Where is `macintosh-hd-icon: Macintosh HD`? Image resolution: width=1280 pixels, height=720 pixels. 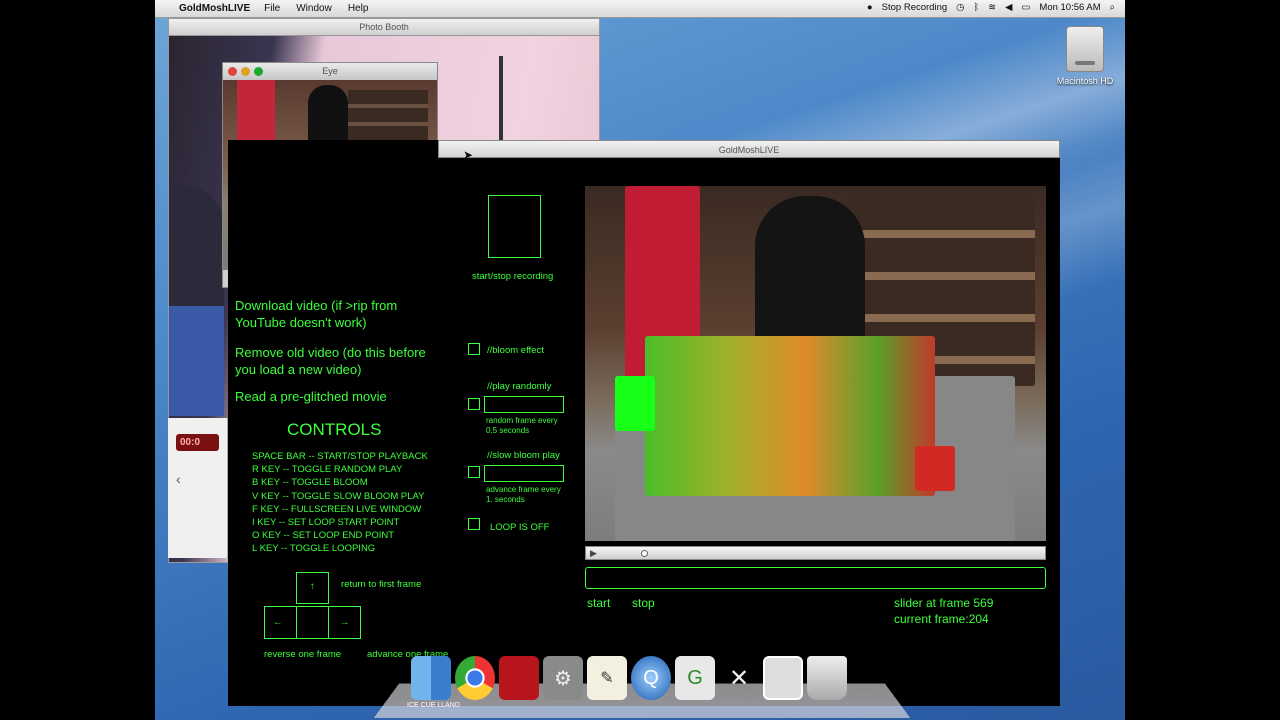
macintosh-hd-icon: Macintosh HD is located at coordinates (1085, 56).